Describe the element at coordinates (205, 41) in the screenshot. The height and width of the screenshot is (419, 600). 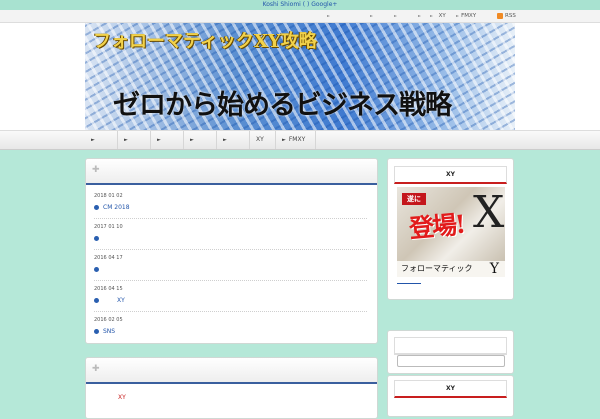
I see `banner-subtitle: フォローマティックXY攻略` at that location.